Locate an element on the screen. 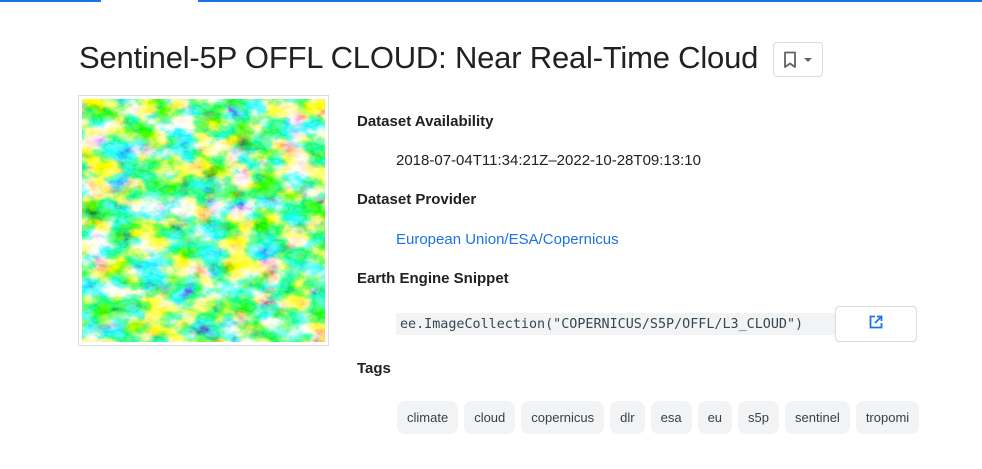 The image size is (982, 469). cloud-map-image is located at coordinates (203, 220).